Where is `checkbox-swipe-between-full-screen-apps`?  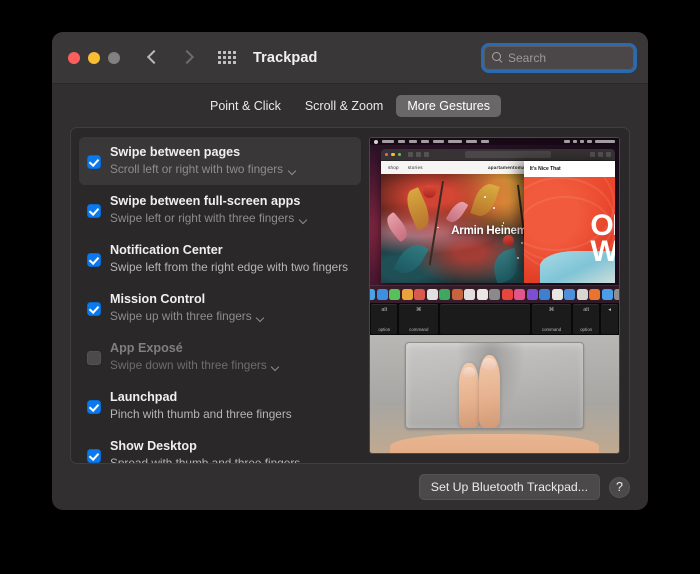 checkbox-swipe-between-full-screen-apps is located at coordinates (94, 211).